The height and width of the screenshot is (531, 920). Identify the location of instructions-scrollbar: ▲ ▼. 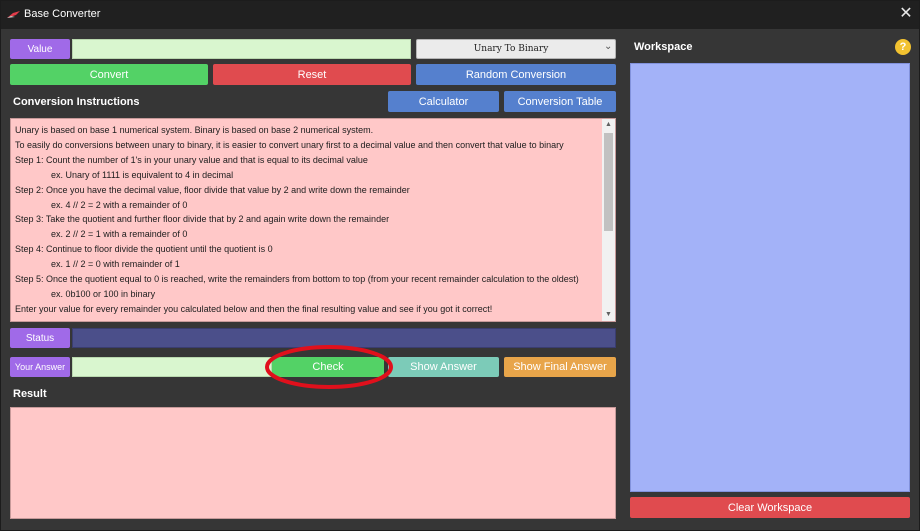
(608, 220).